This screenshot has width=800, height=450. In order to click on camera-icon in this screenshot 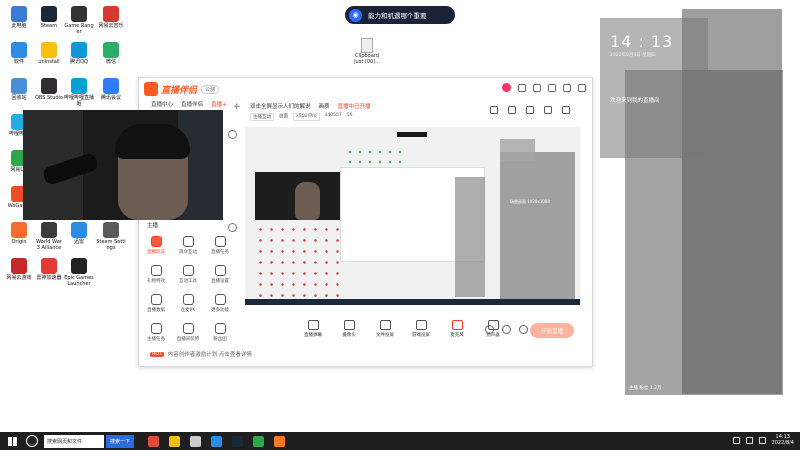, I will do `click(489, 329)`.